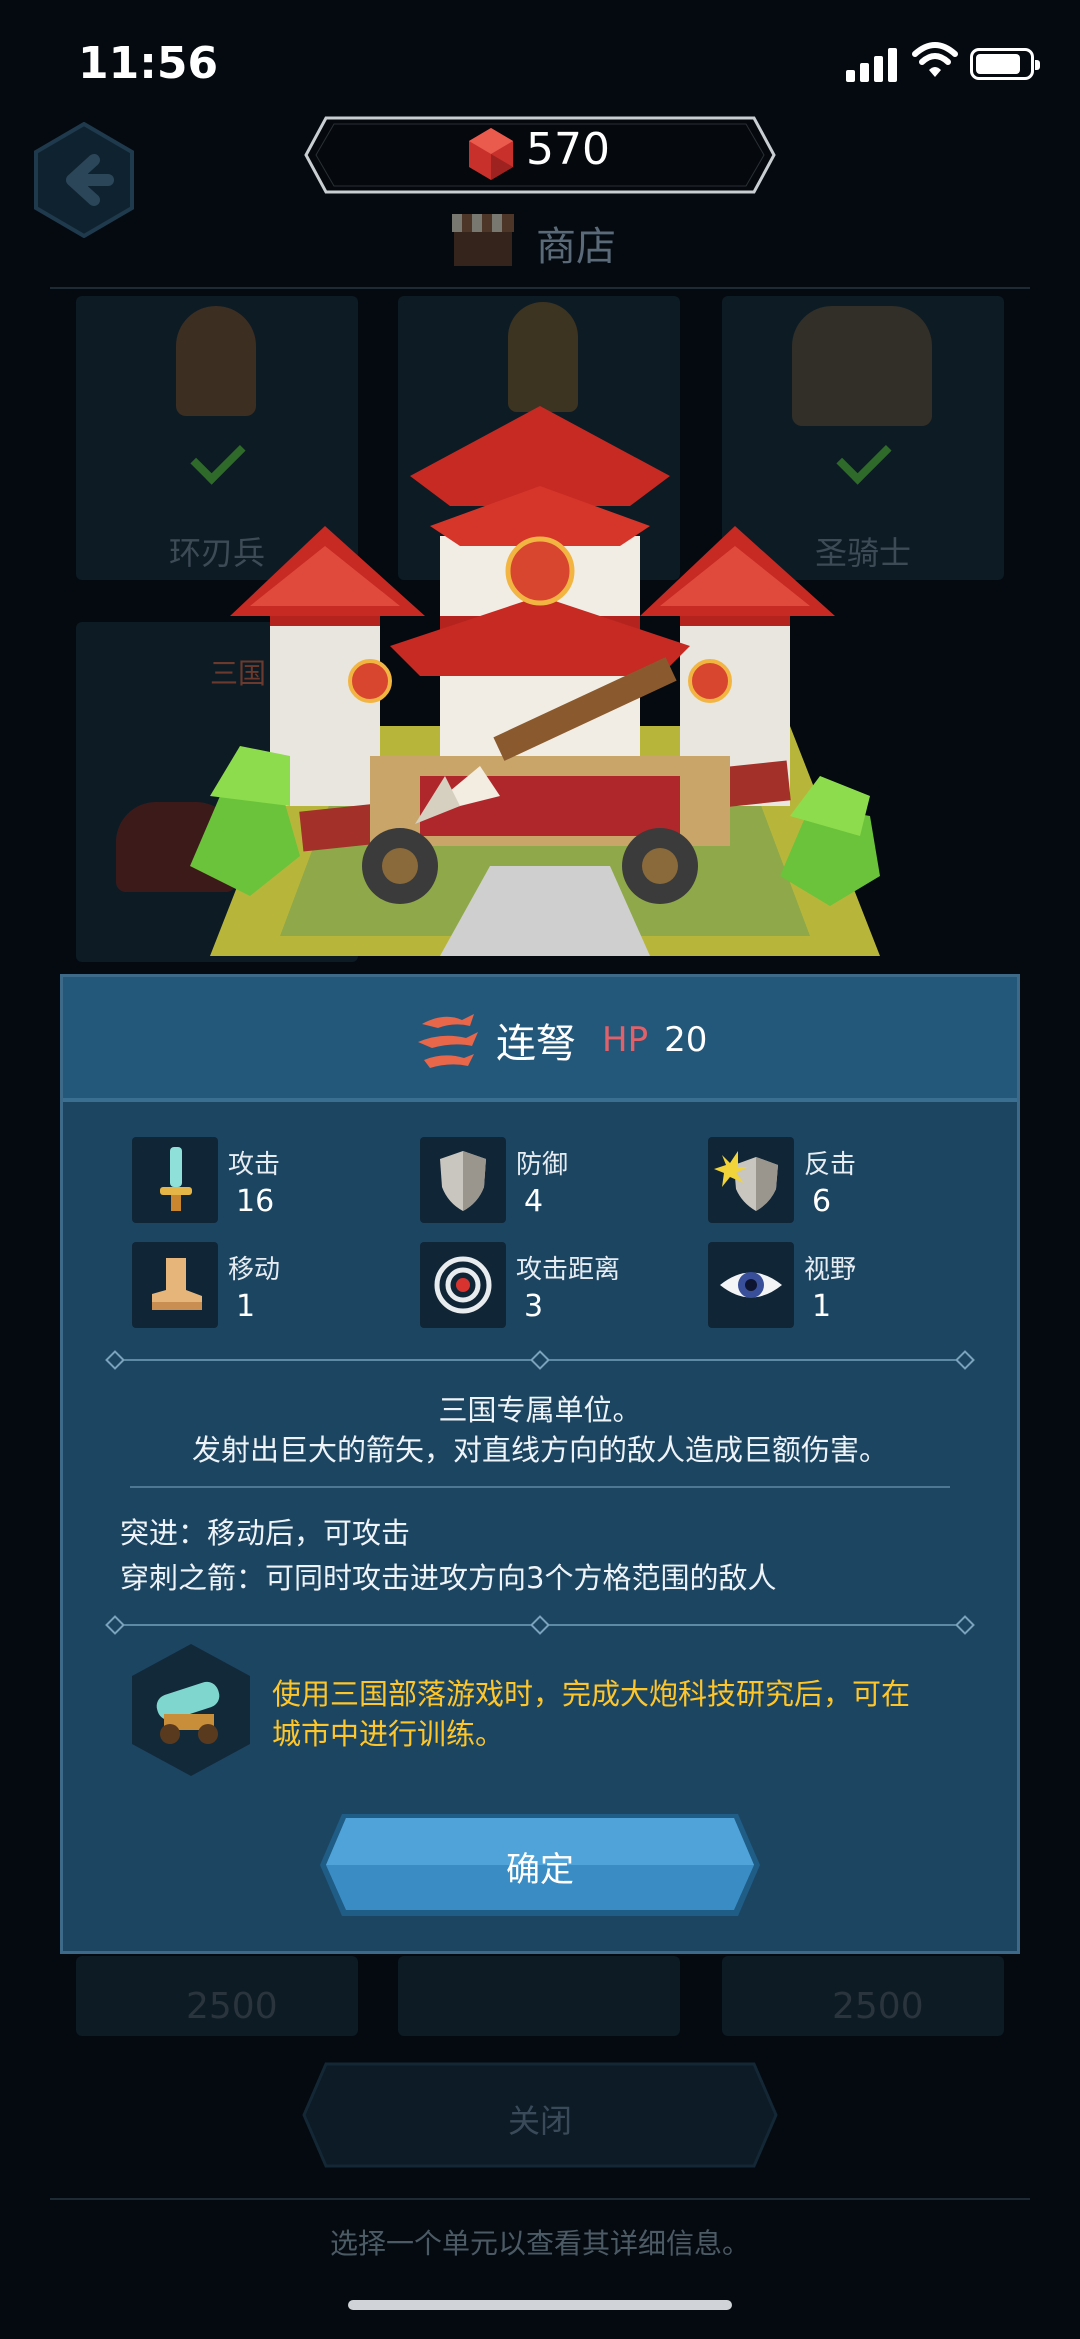 Image resolution: width=1080 pixels, height=2339 pixels. What do you see at coordinates (483, 240) in the screenshot?
I see `shop-icon` at bounding box center [483, 240].